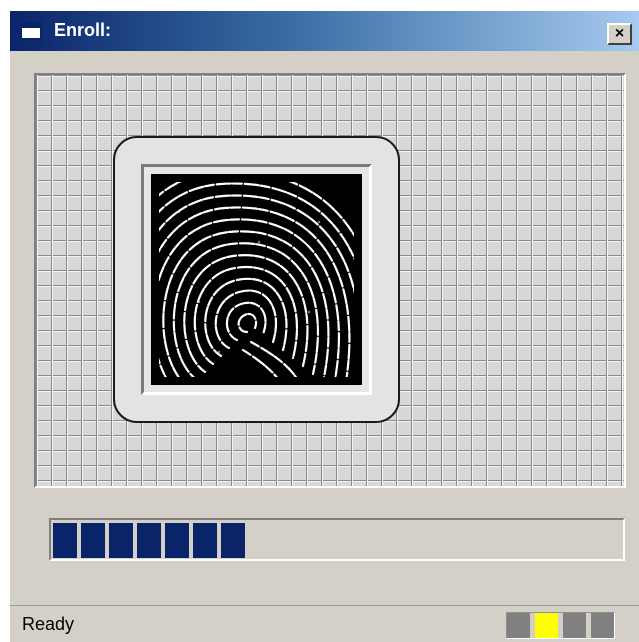 Image resolution: width=639 pixels, height=642 pixels. Describe the element at coordinates (324, 623) in the screenshot. I see `status-bar: Ready` at that location.